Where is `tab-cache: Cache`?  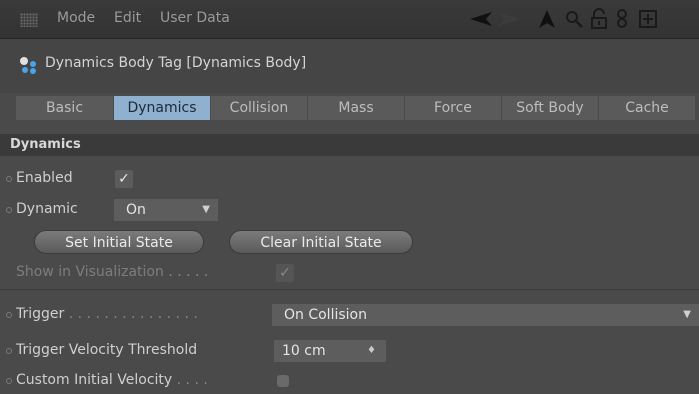
tab-cache: Cache is located at coordinates (647, 108).